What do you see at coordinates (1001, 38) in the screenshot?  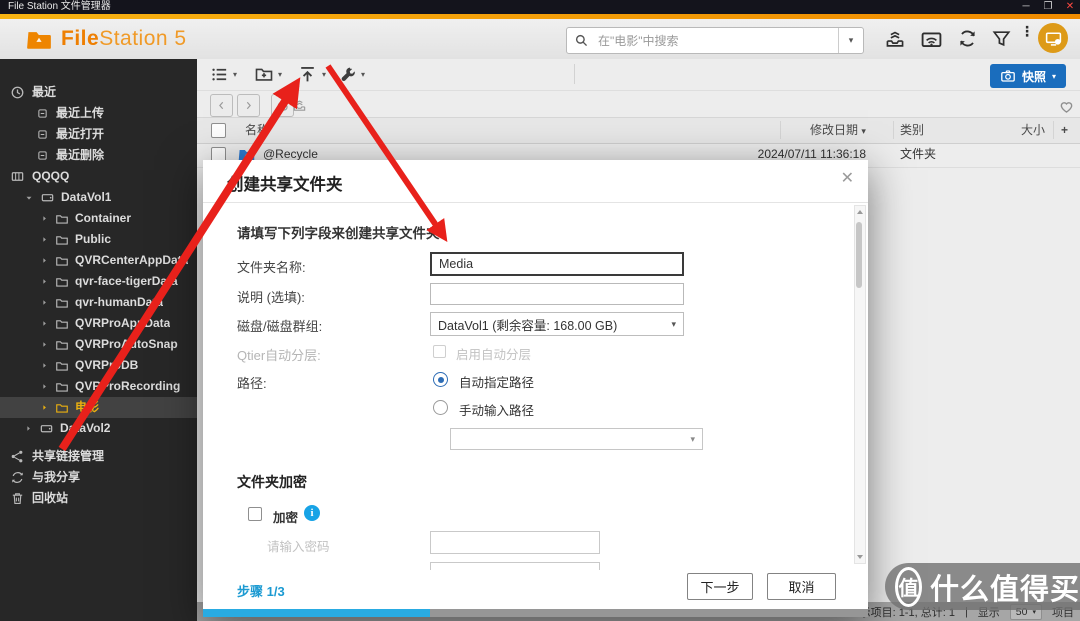 I see `filter-icon` at bounding box center [1001, 38].